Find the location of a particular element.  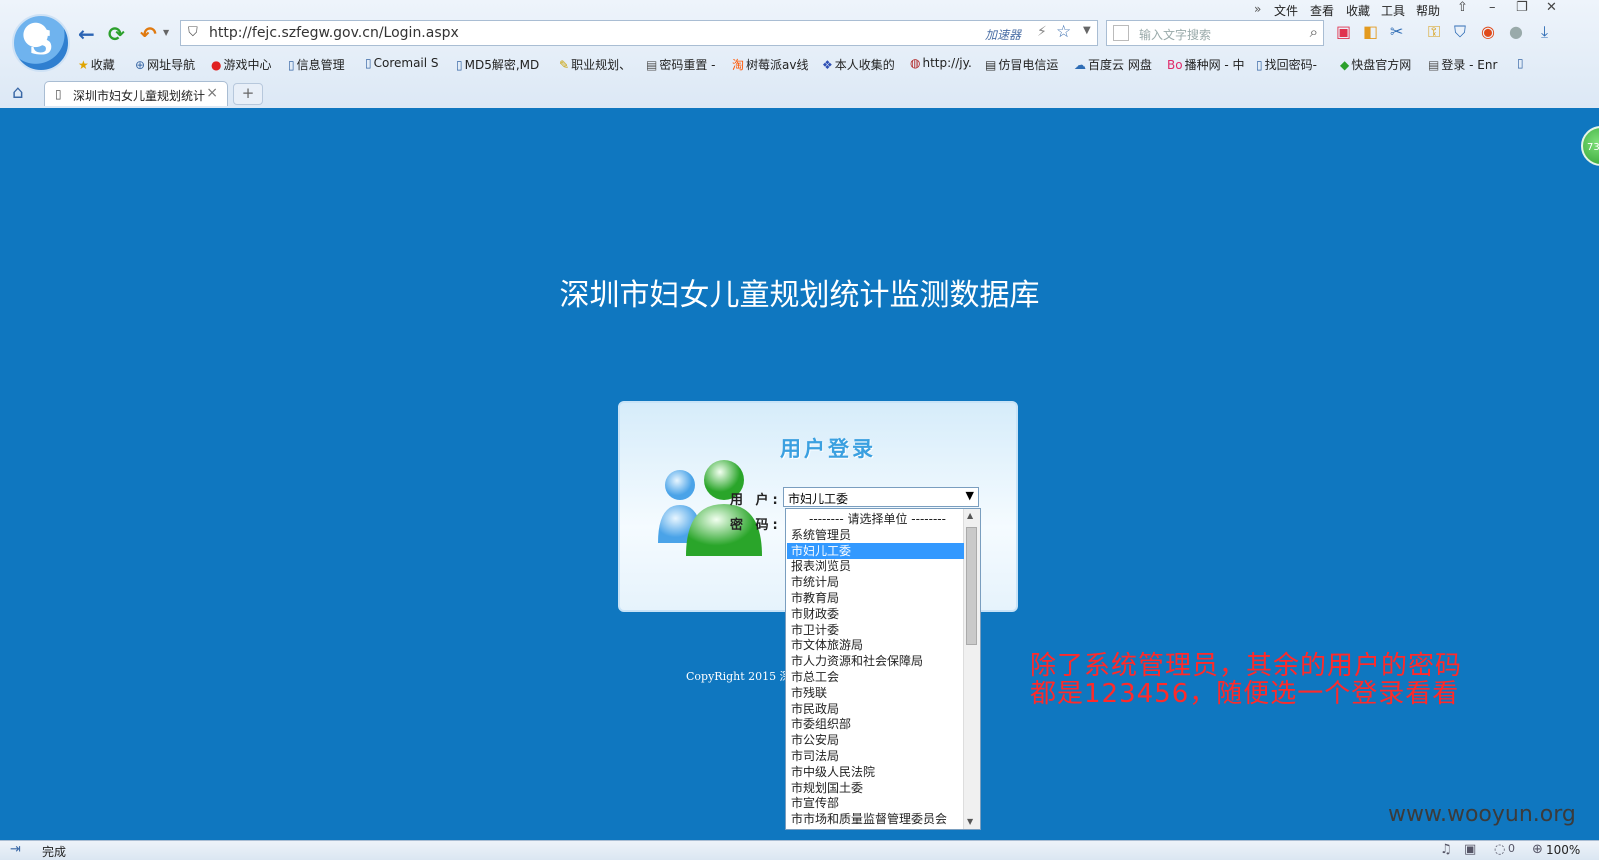

bookmark-item: ▯ Coremail S is located at coordinates (402, 63).